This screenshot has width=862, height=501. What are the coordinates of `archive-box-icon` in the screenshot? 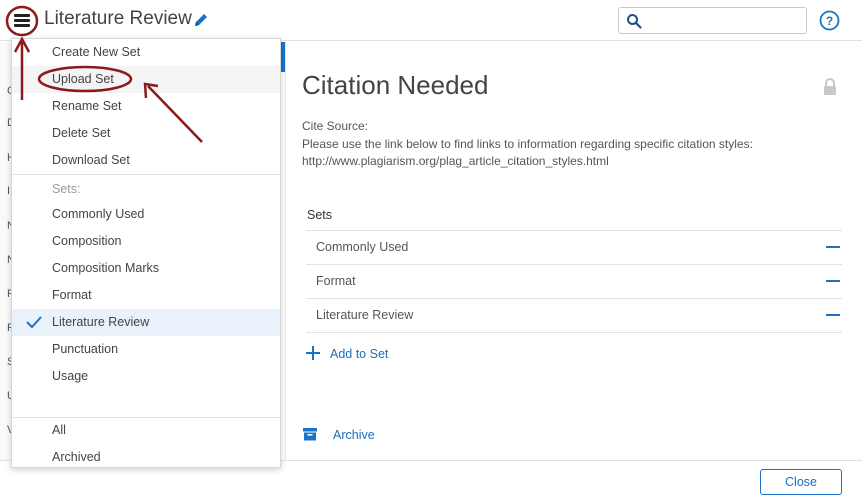 It's located at (310, 434).